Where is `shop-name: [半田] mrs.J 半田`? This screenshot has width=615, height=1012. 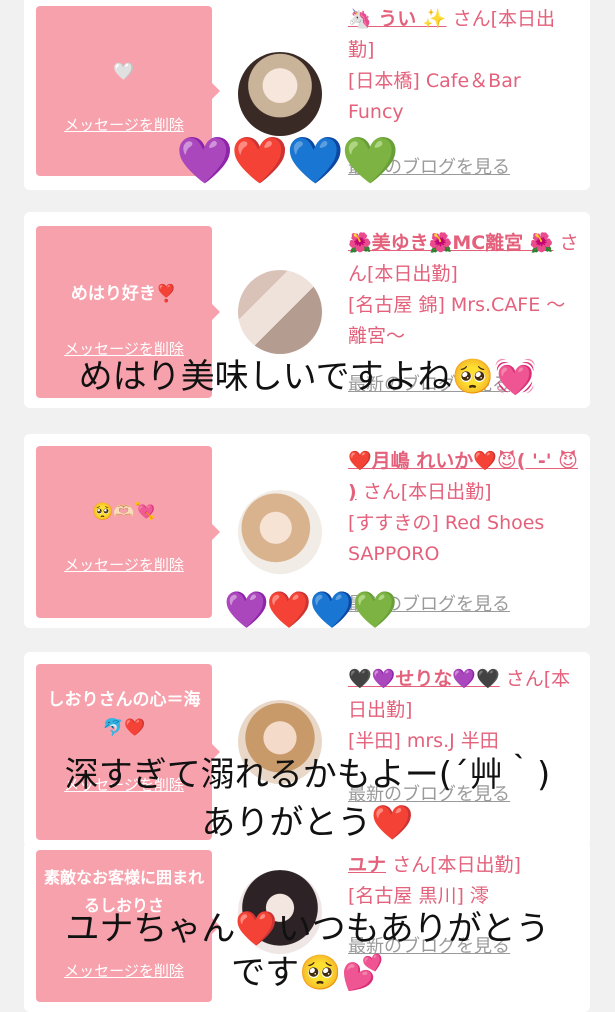 shop-name: [半田] mrs.J 半田 is located at coordinates (423, 741).